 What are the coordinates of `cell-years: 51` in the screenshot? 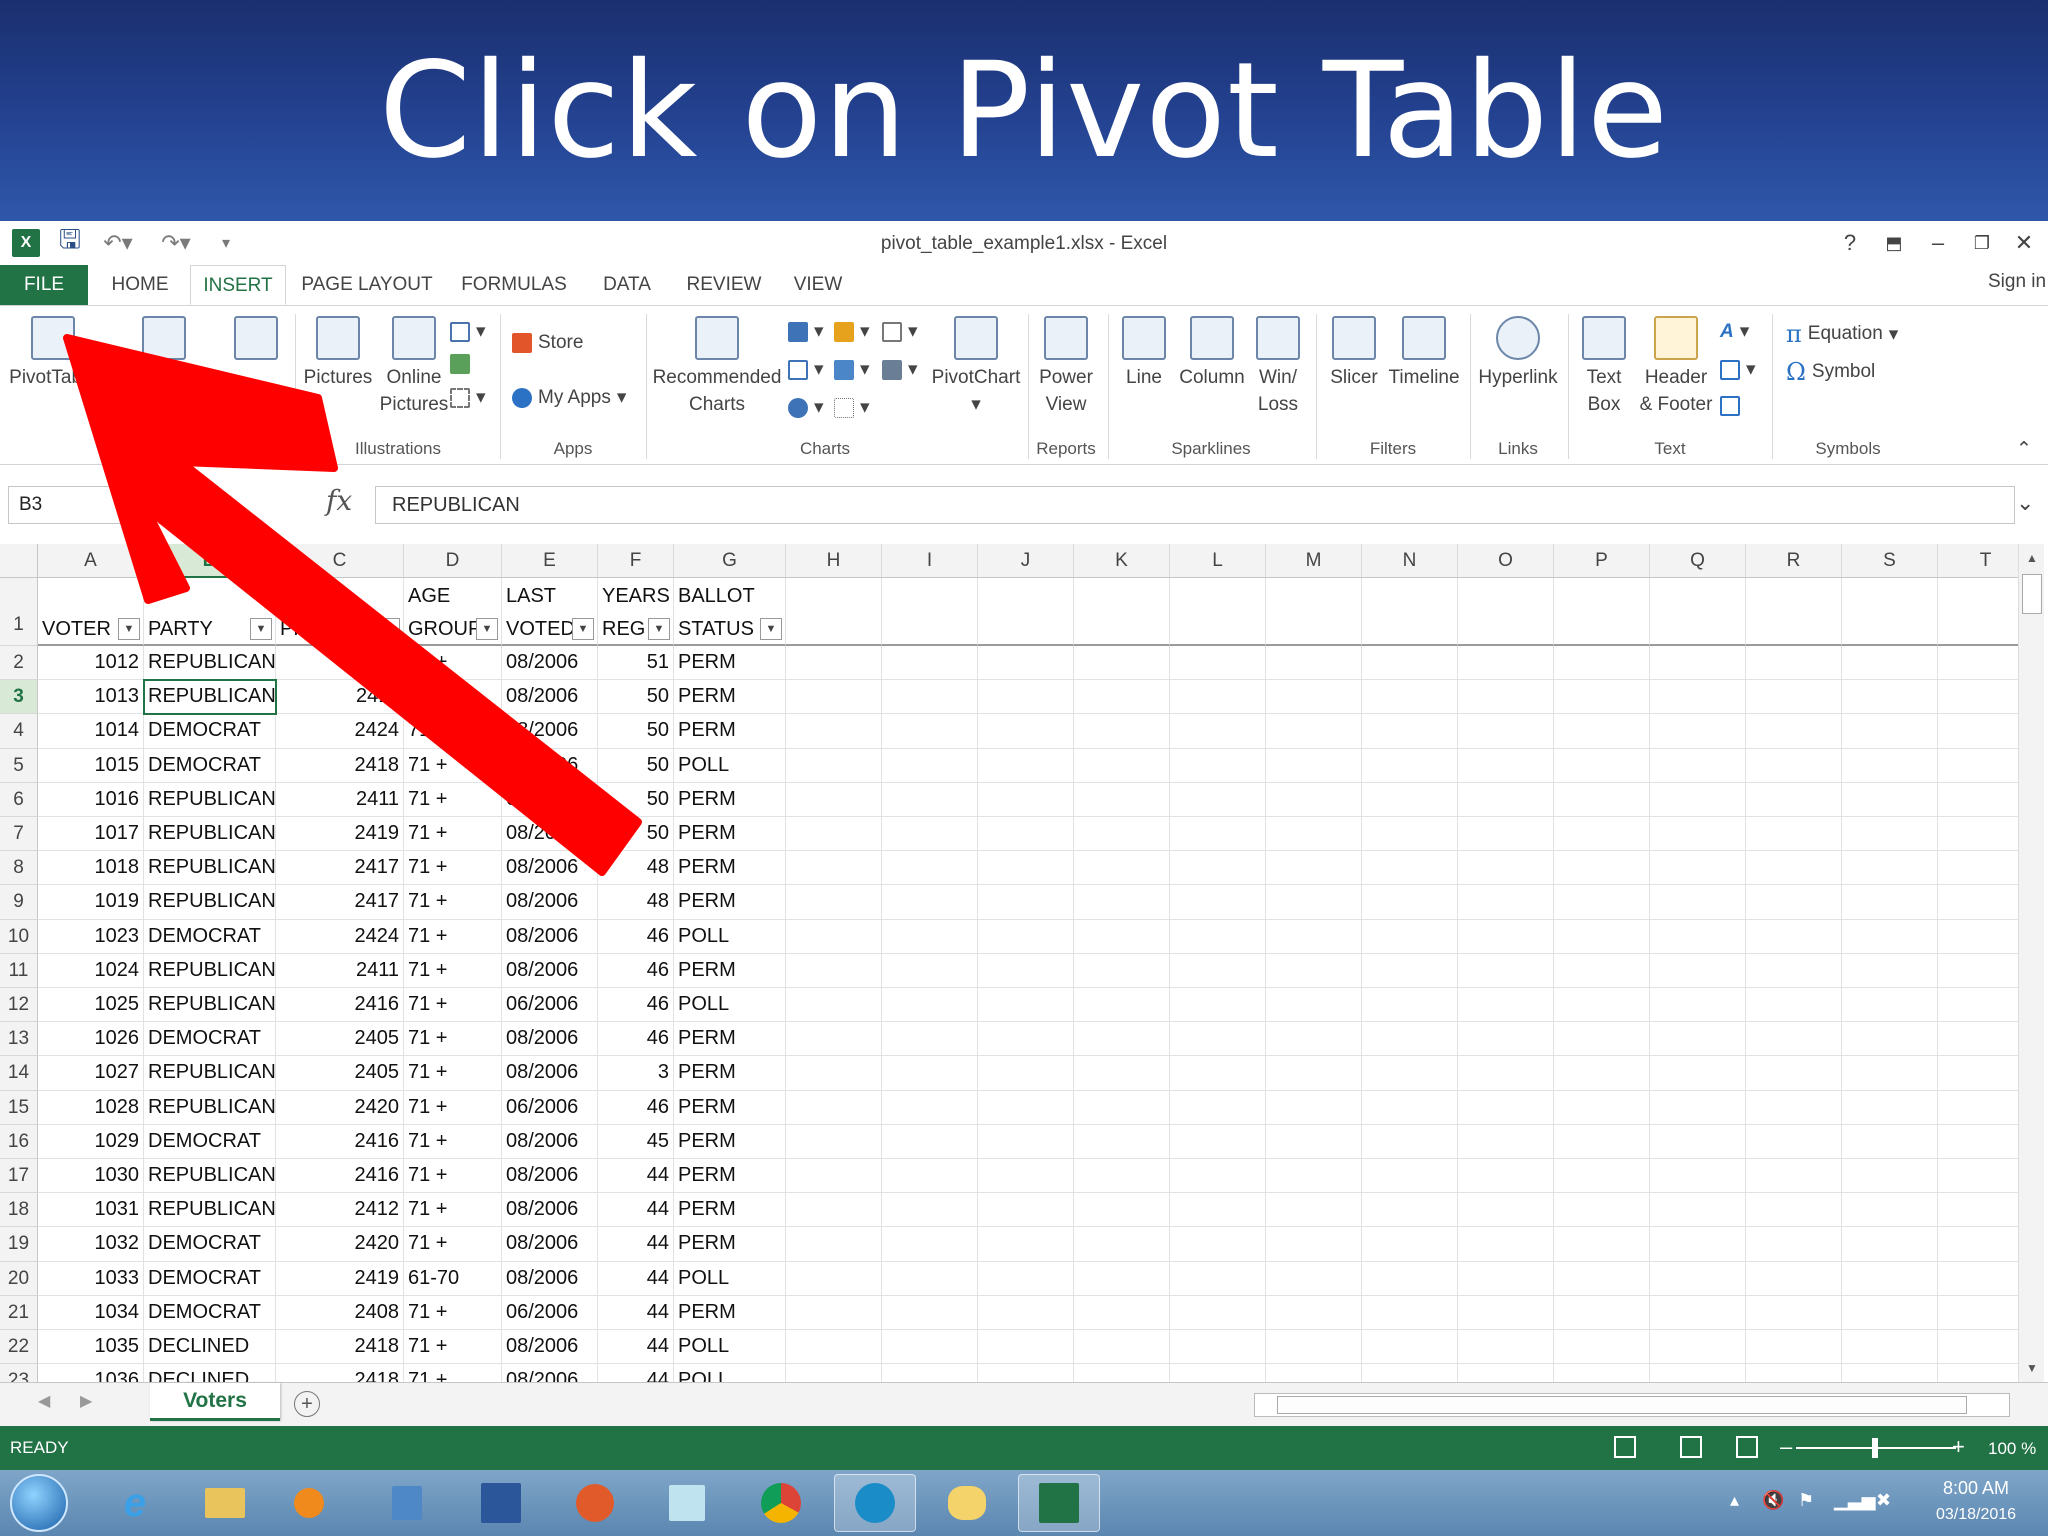 It's located at (636, 663).